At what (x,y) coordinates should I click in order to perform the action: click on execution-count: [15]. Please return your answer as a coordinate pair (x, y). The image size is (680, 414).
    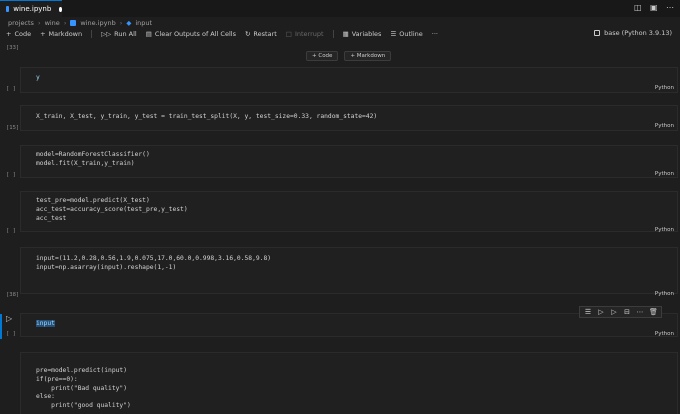
    Looking at the image, I should click on (13, 128).